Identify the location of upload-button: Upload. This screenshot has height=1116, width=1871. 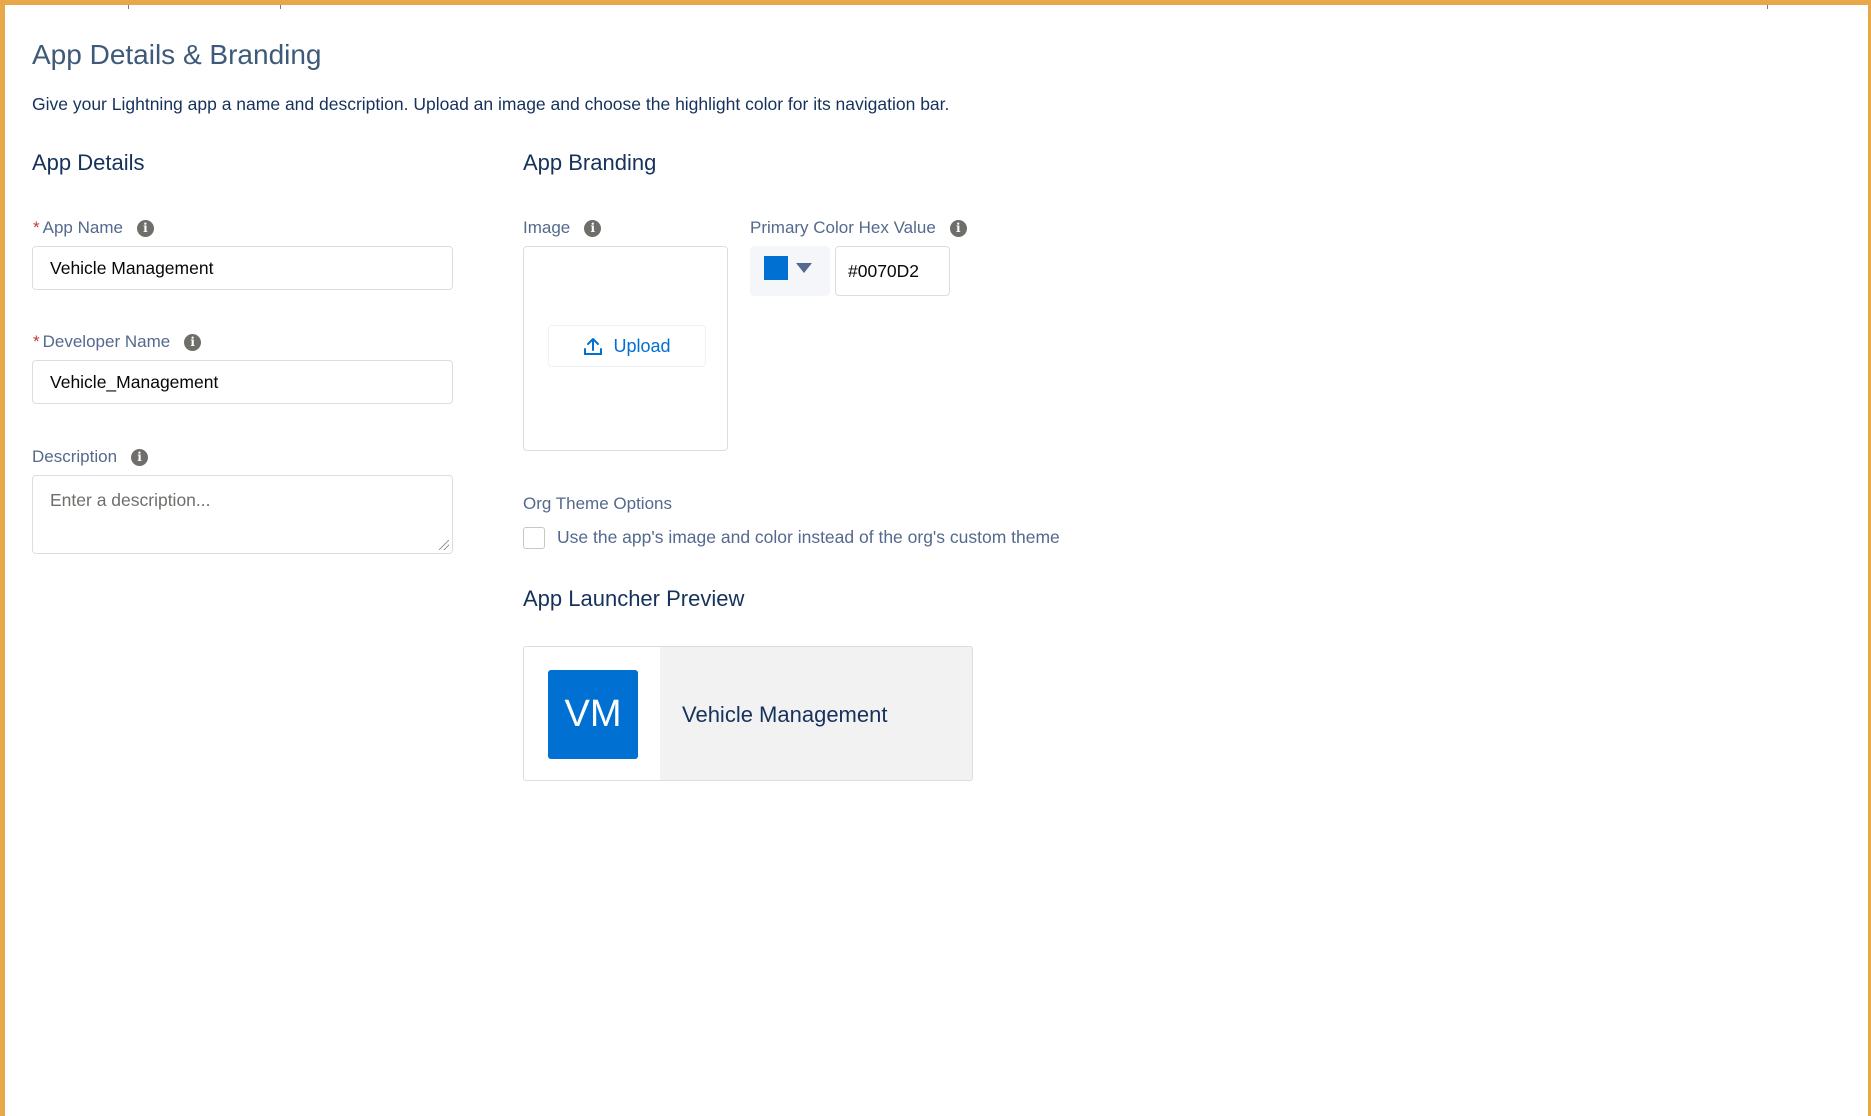
(627, 346).